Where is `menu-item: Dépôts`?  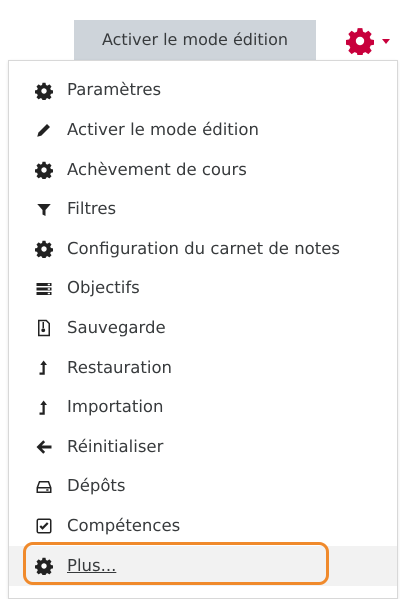
menu-item: Dépôts is located at coordinates (203, 486).